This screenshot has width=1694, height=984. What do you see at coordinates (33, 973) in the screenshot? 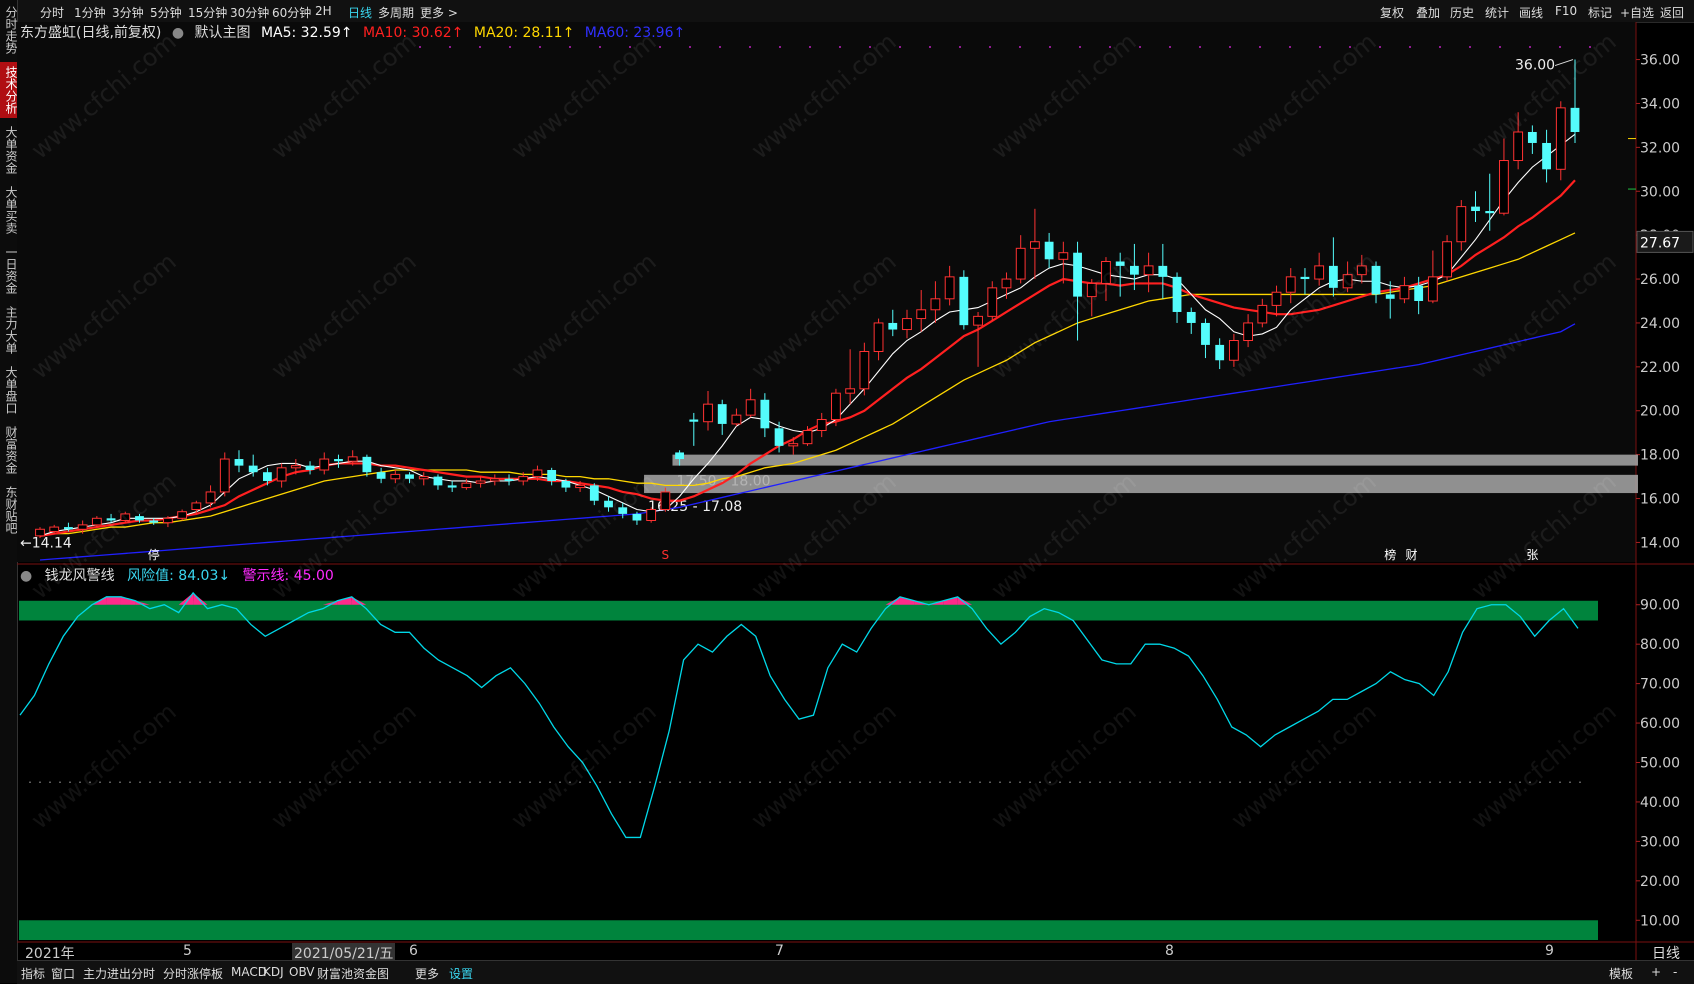
I see `bottom-tab: 指标` at bounding box center [33, 973].